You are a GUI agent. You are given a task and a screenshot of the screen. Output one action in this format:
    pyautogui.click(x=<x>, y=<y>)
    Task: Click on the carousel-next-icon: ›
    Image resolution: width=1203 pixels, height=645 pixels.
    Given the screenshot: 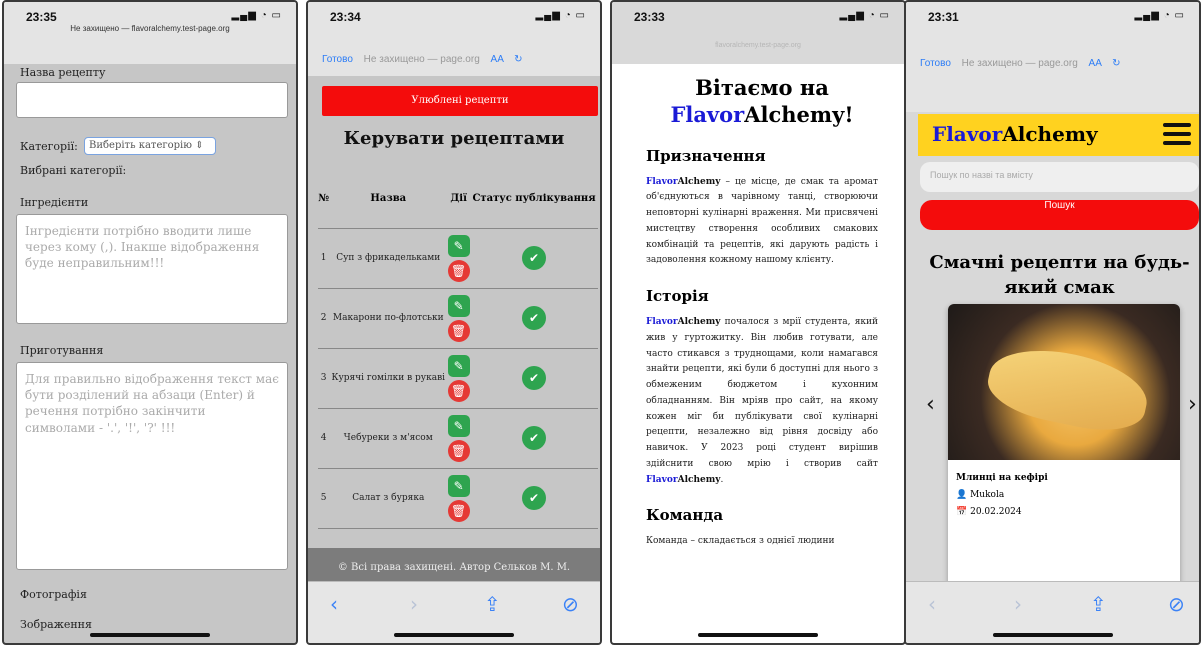 What is the action you would take?
    pyautogui.click(x=1192, y=404)
    